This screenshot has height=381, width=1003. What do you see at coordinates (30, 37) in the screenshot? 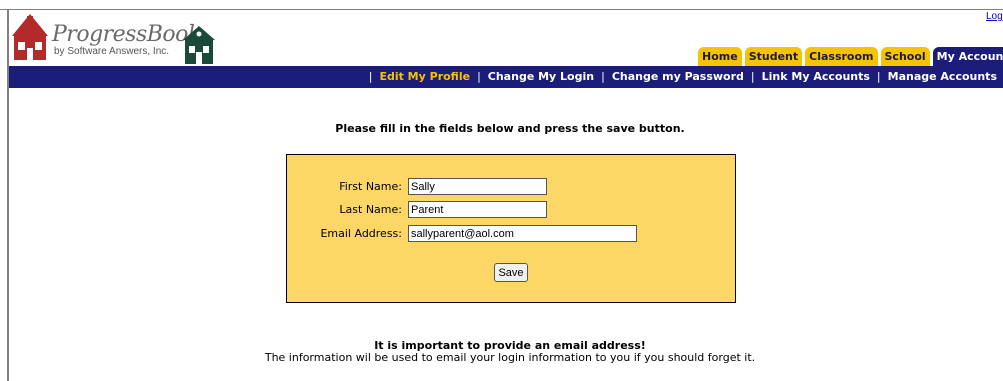
I see `schoolhouse-icon` at bounding box center [30, 37].